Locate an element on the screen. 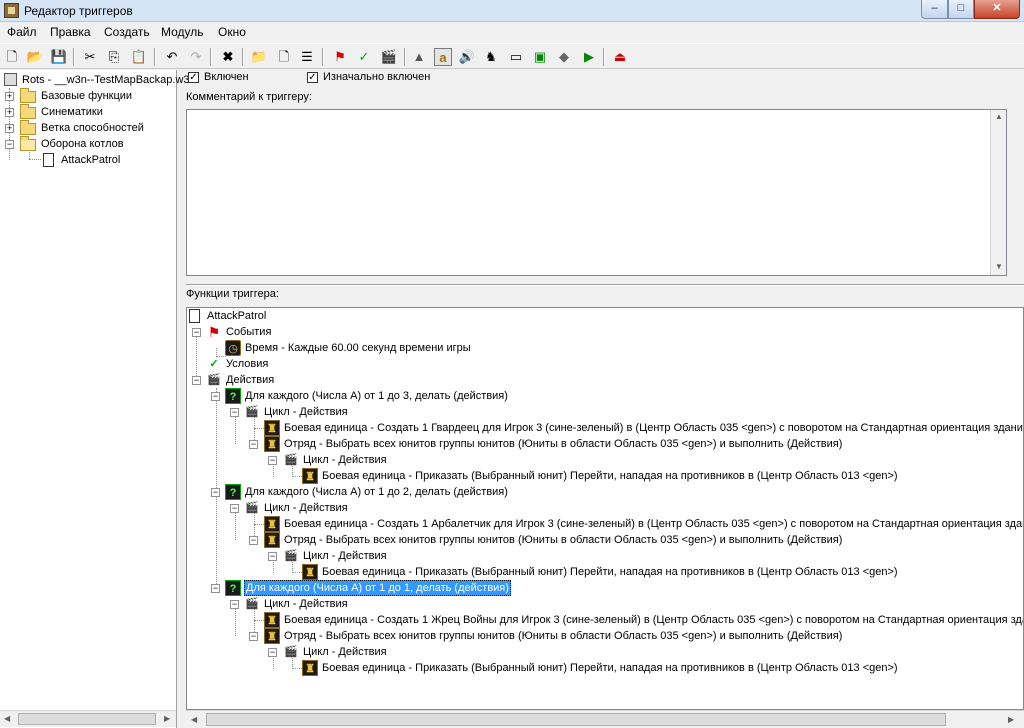 The image size is (1024, 728). menu-window: Окно is located at coordinates (232, 32).